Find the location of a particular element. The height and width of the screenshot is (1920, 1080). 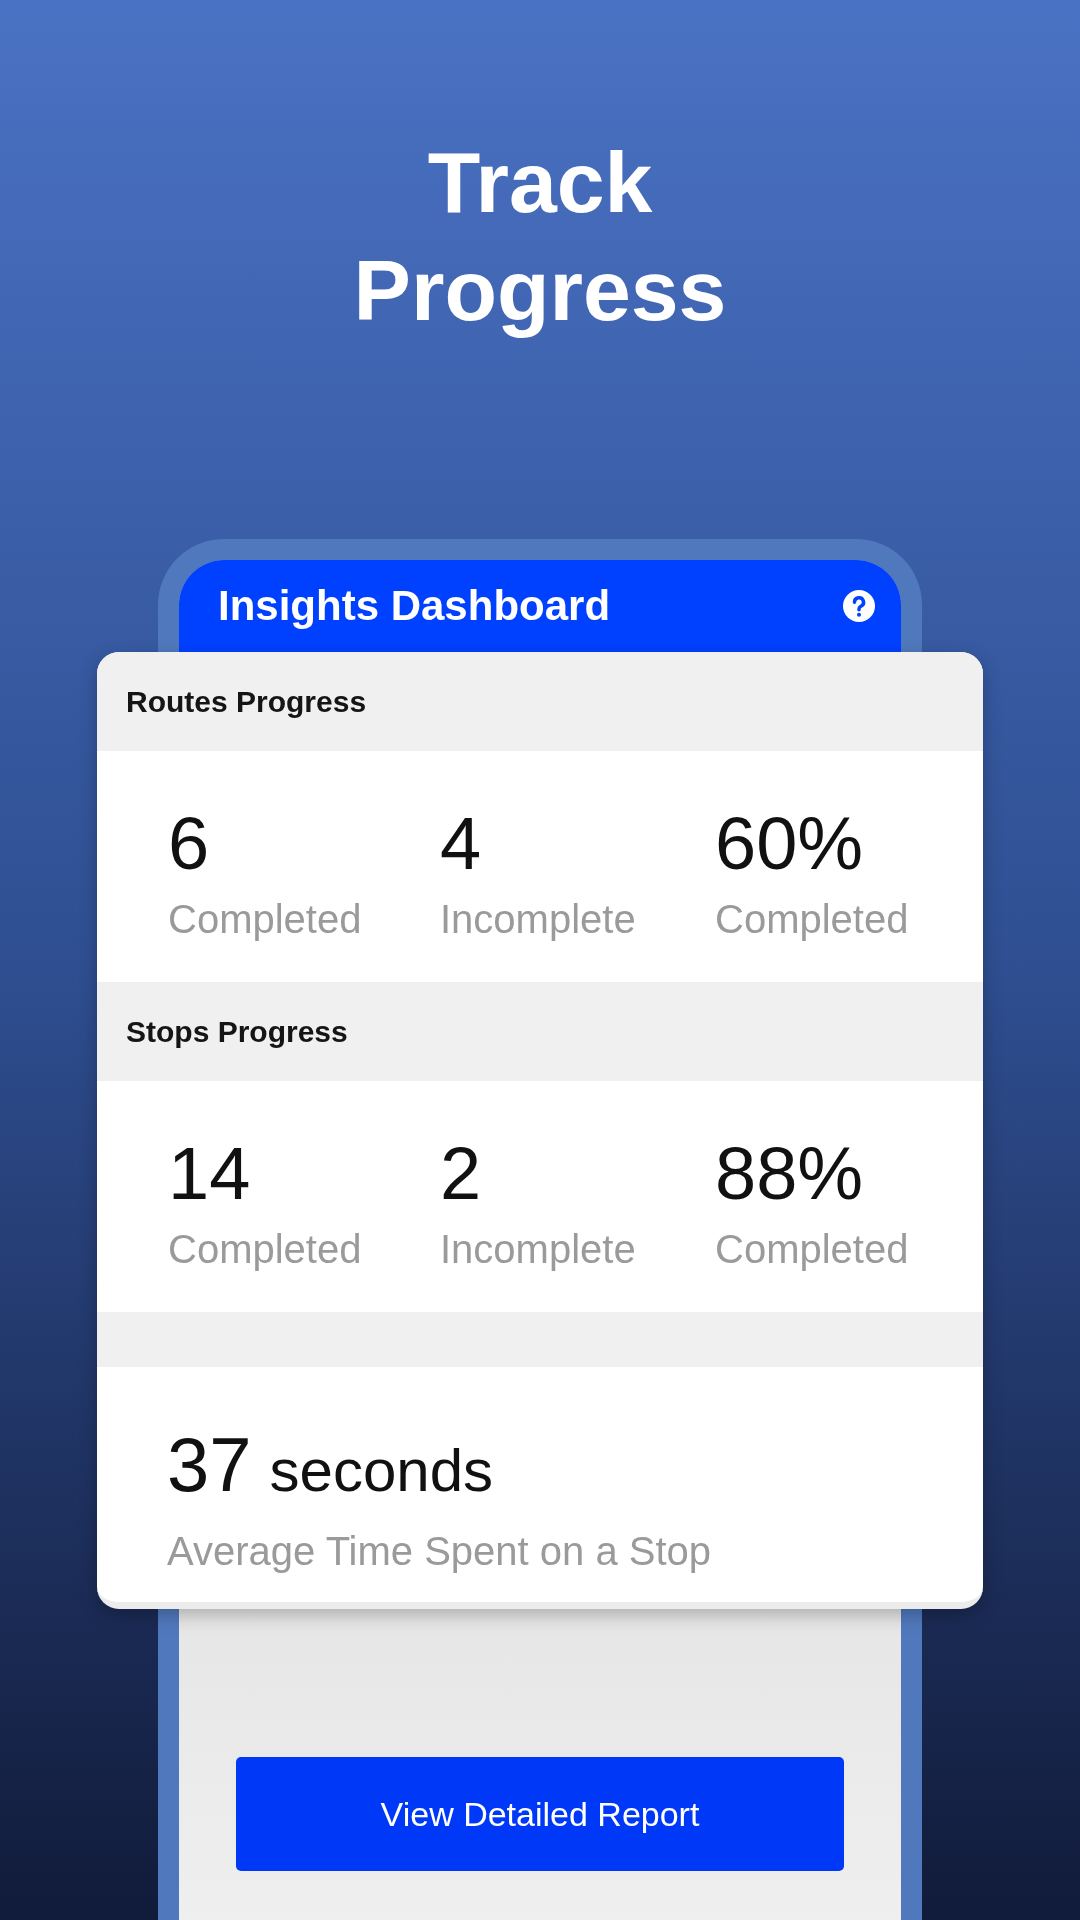

stat-value: 6 is located at coordinates (189, 844).